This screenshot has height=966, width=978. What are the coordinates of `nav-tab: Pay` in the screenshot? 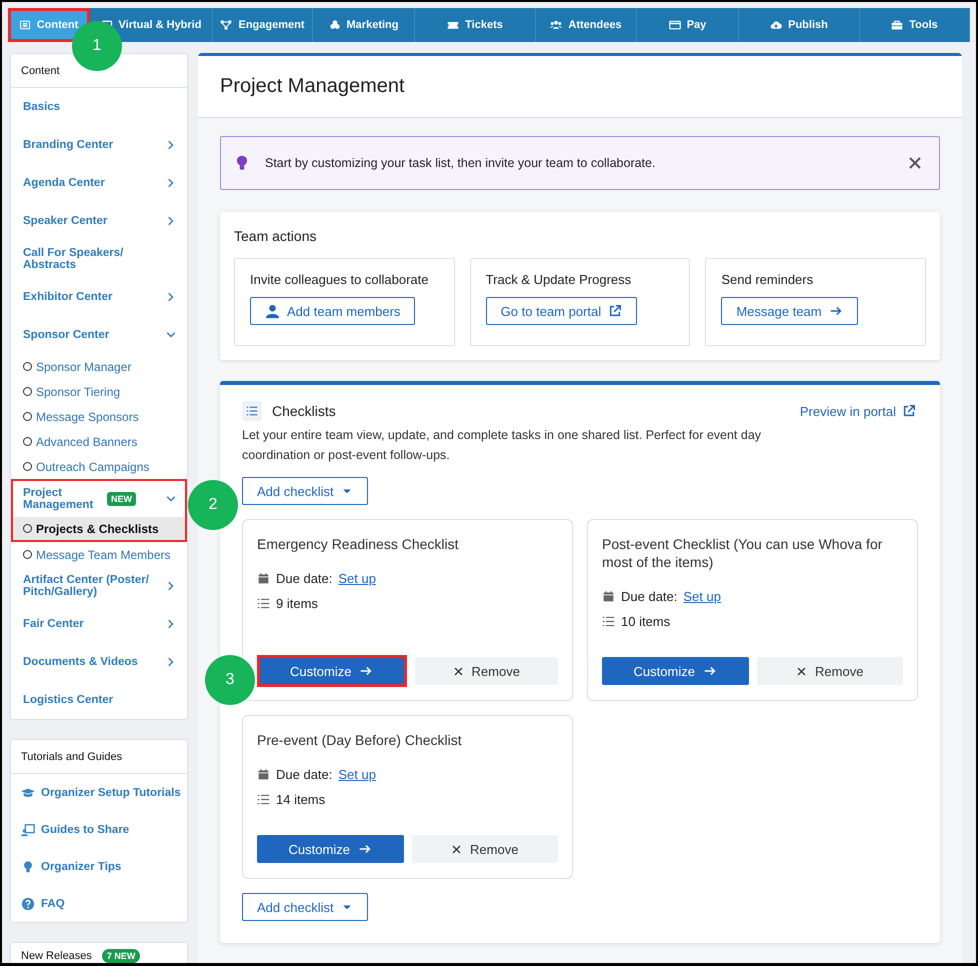 It's located at (688, 25).